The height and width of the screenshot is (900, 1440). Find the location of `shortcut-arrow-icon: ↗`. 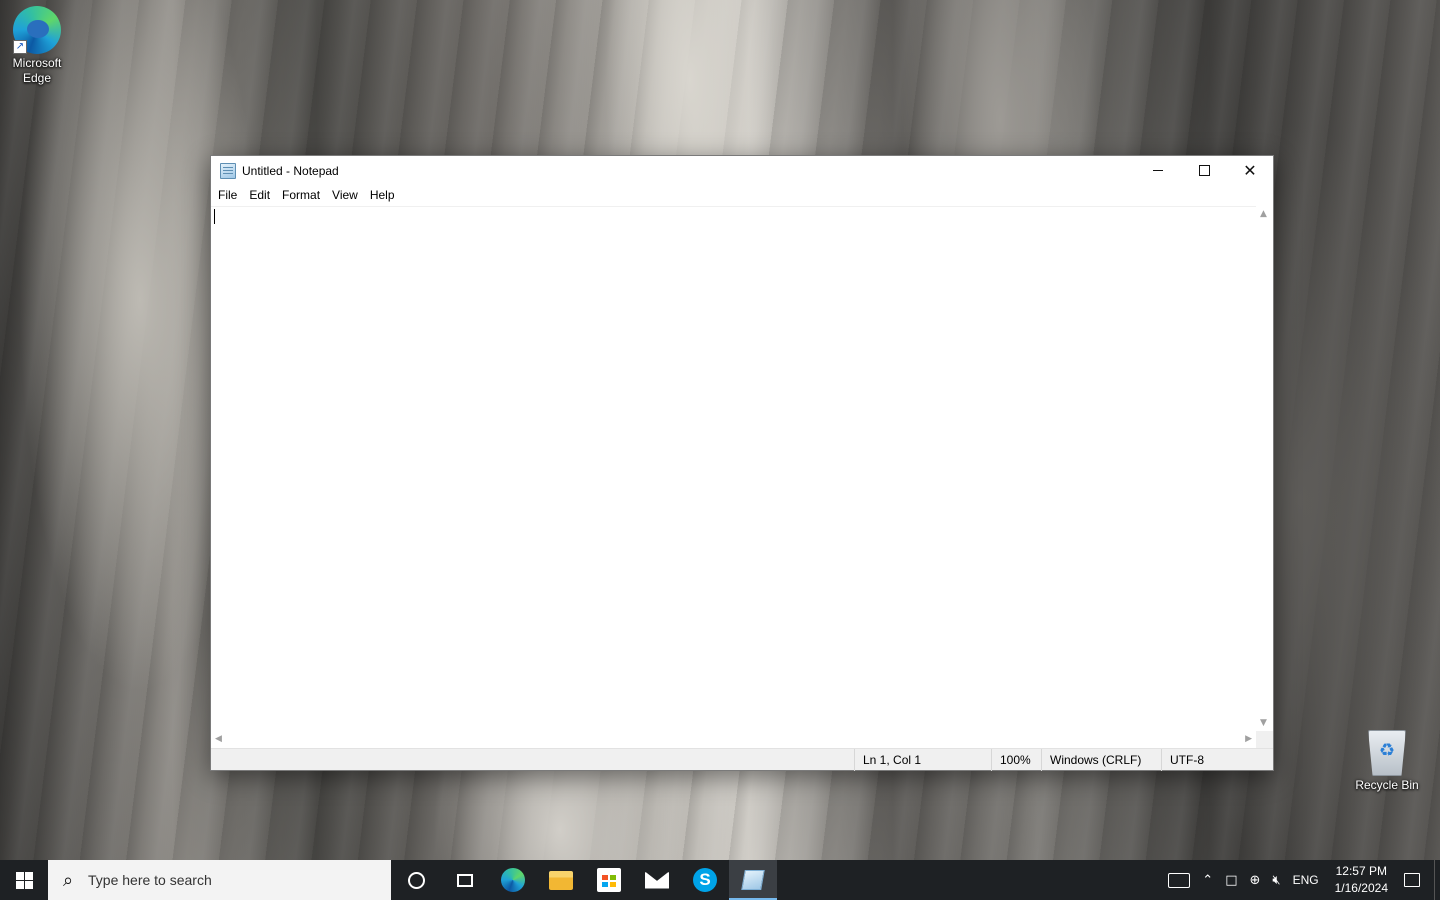

shortcut-arrow-icon: ↗ is located at coordinates (20, 47).